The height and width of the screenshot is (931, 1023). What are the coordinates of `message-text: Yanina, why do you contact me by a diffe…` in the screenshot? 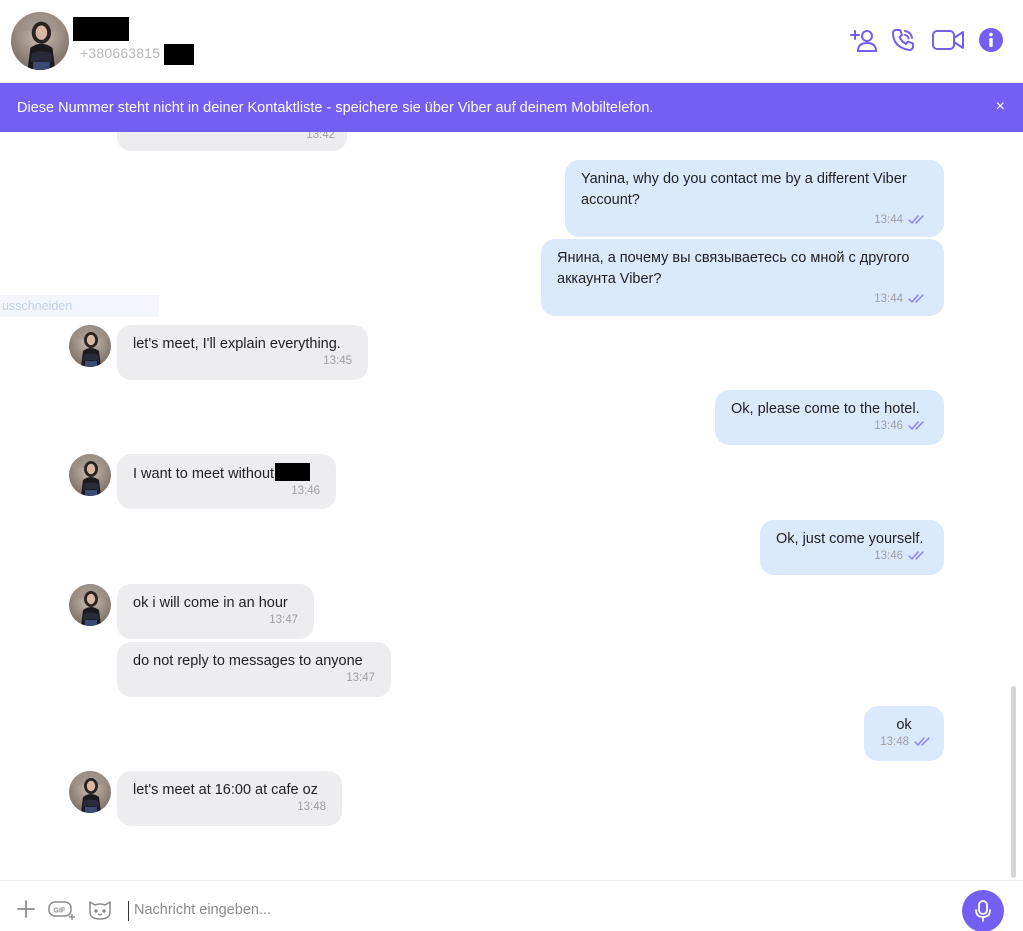 It's located at (744, 189).